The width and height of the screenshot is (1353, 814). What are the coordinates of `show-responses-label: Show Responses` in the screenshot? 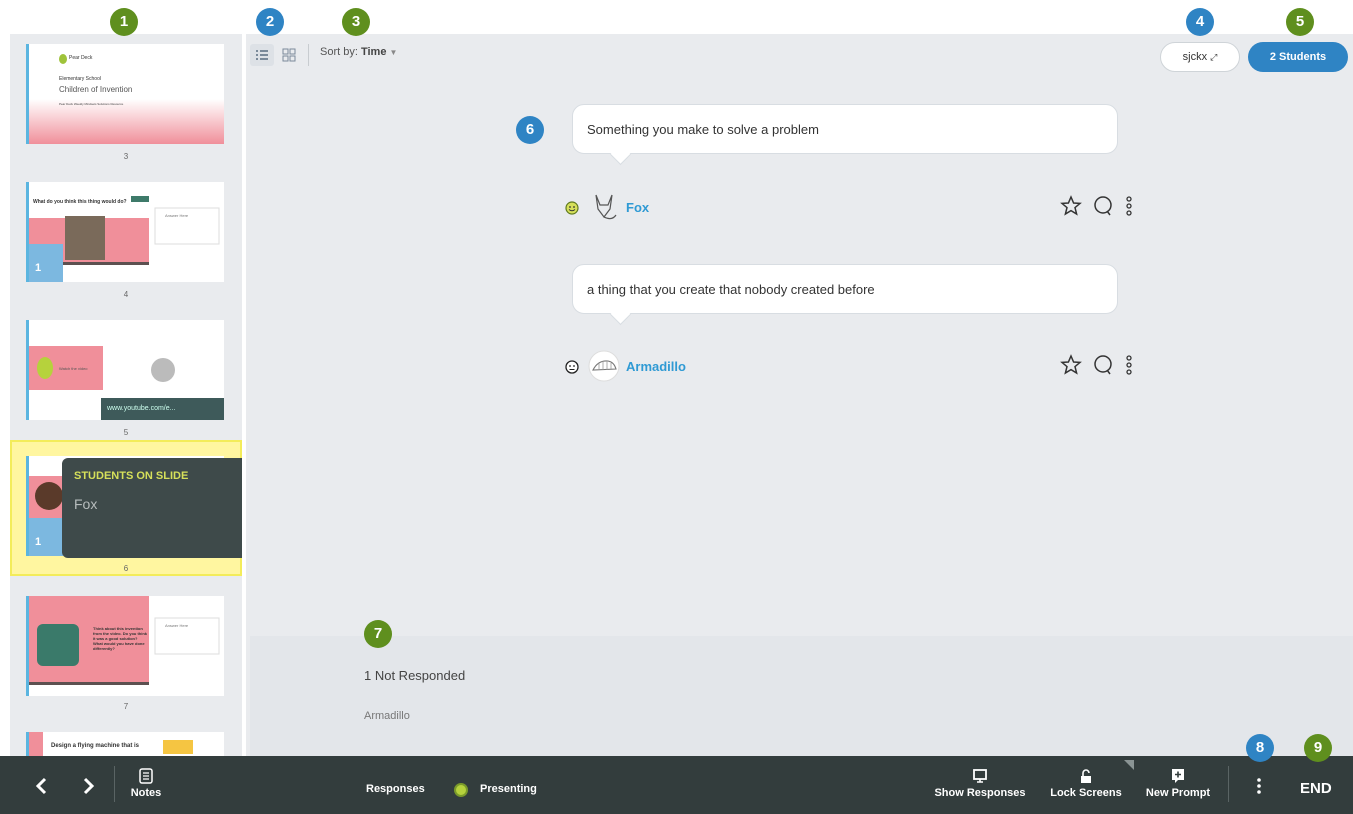 It's located at (980, 793).